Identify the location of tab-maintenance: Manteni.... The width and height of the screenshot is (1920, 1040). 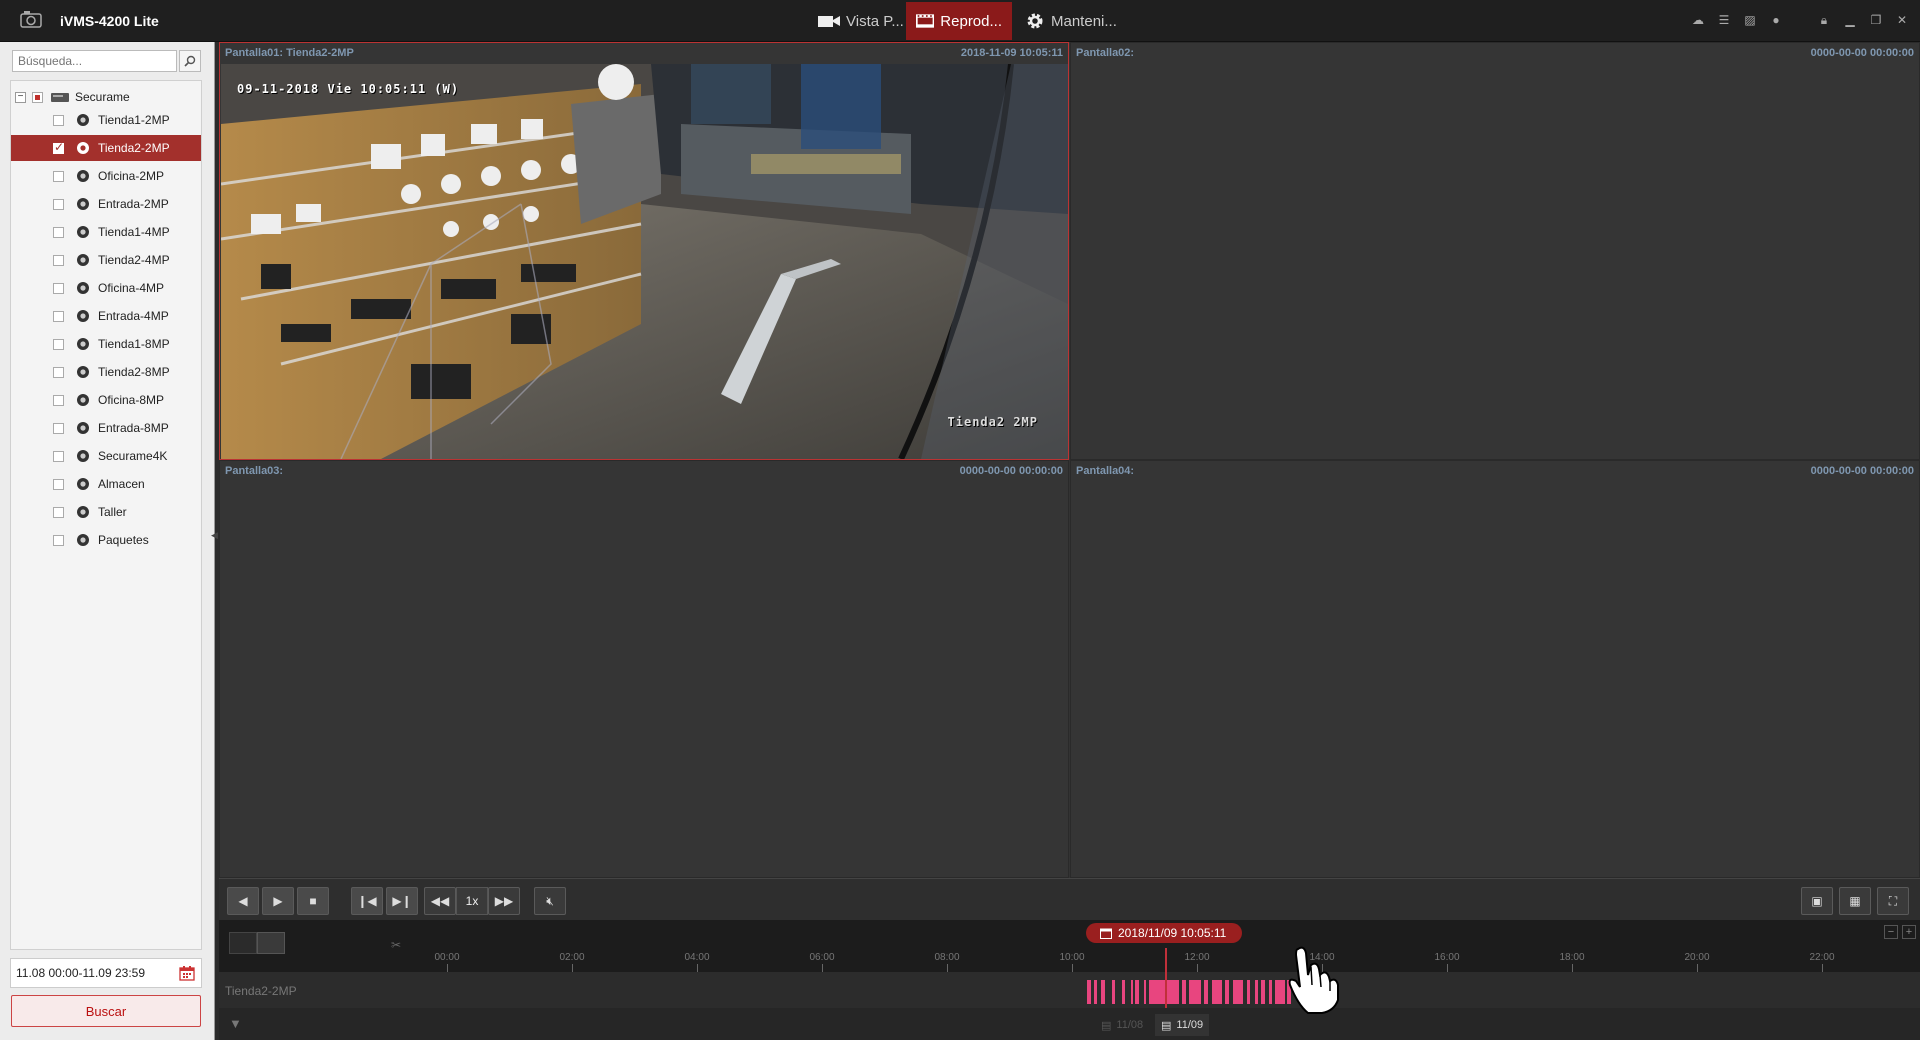
(1071, 21).